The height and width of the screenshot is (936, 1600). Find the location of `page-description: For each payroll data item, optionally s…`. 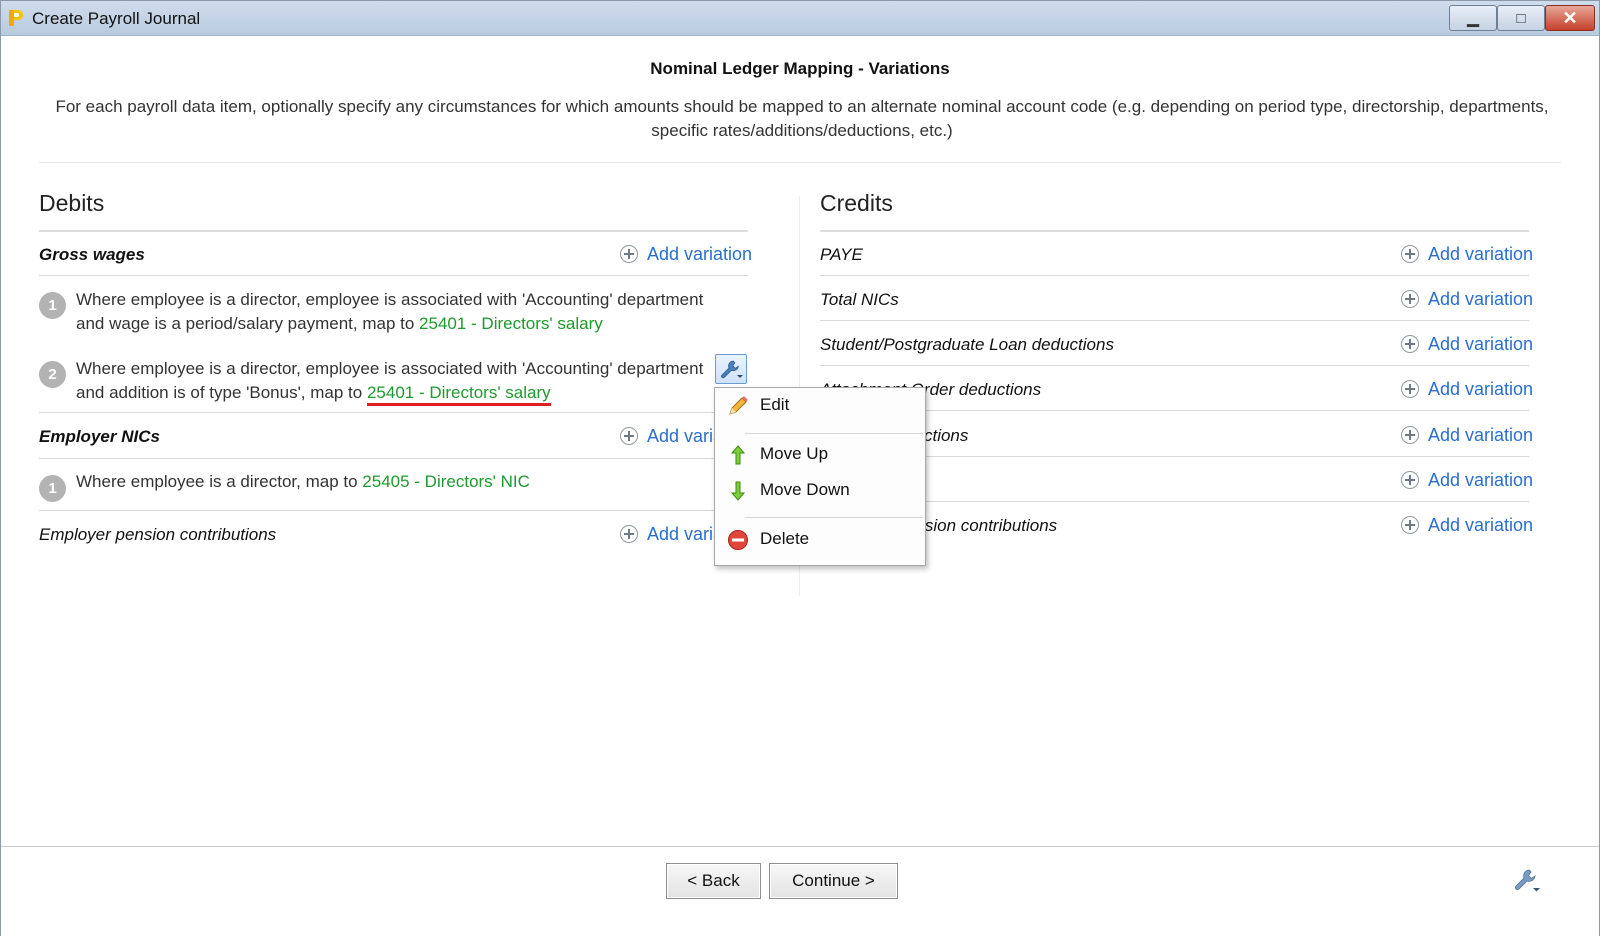

page-description: For each payroll data item, optionally s… is located at coordinates (802, 118).